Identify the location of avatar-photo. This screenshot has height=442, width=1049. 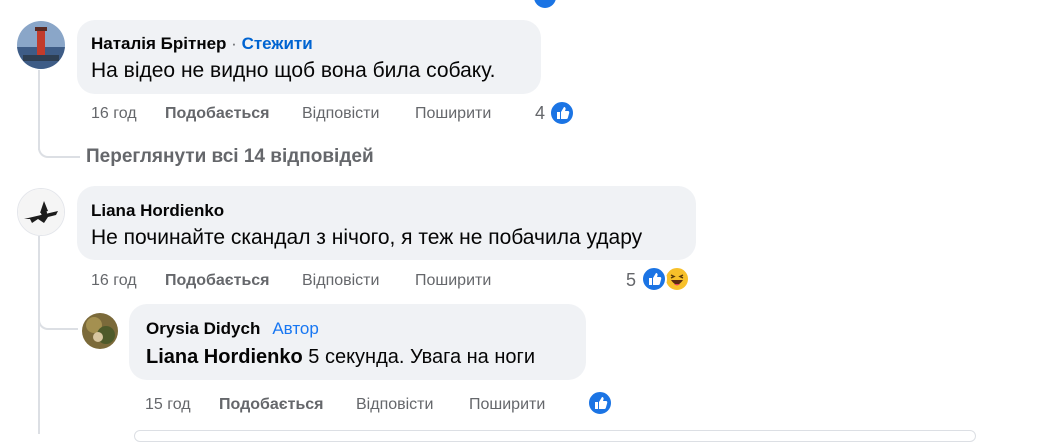
(100, 331).